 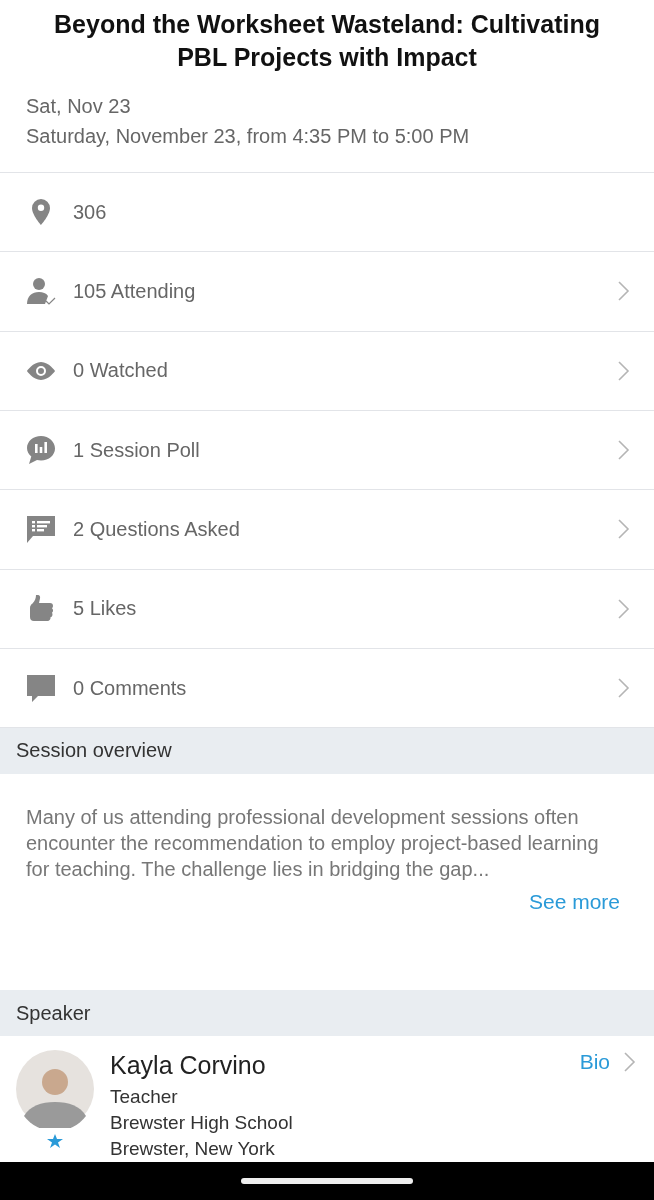 I want to click on stat-label: 0 Watched, so click(x=121, y=371).